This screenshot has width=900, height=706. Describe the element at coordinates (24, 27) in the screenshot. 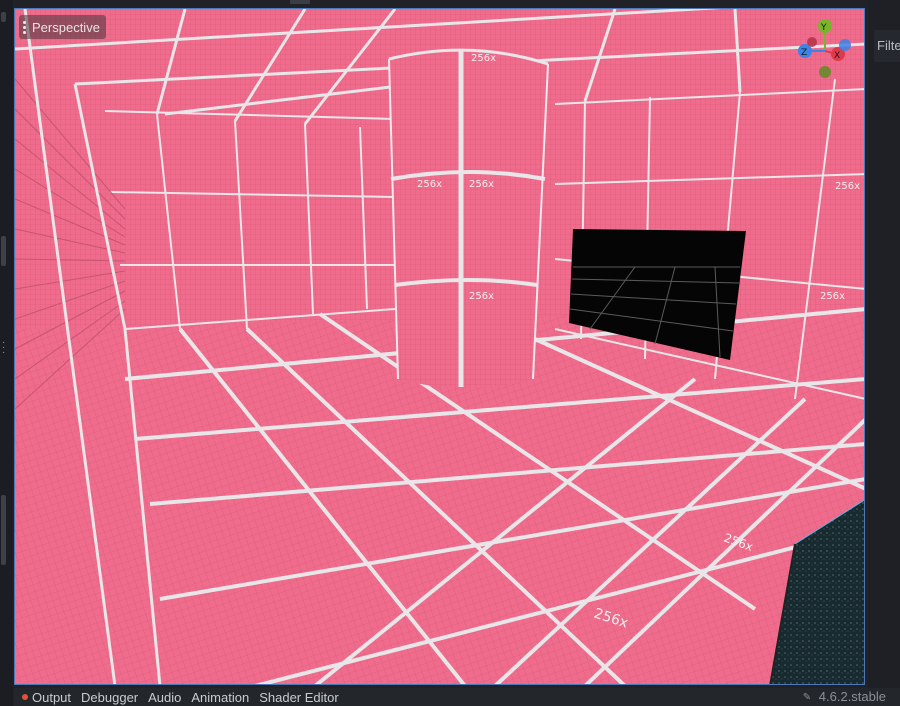

I see `kebab-menu-icon` at that location.